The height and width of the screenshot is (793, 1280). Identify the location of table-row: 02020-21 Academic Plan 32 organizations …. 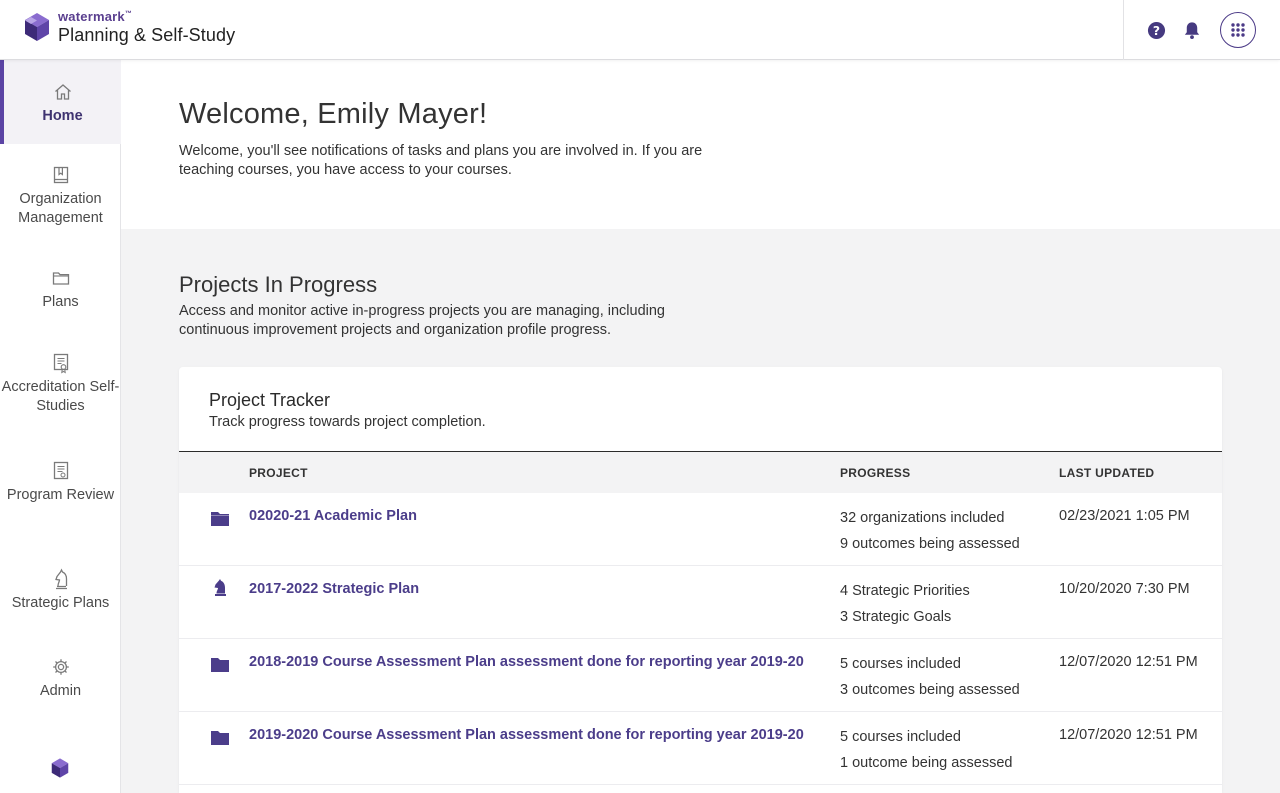
(700, 529).